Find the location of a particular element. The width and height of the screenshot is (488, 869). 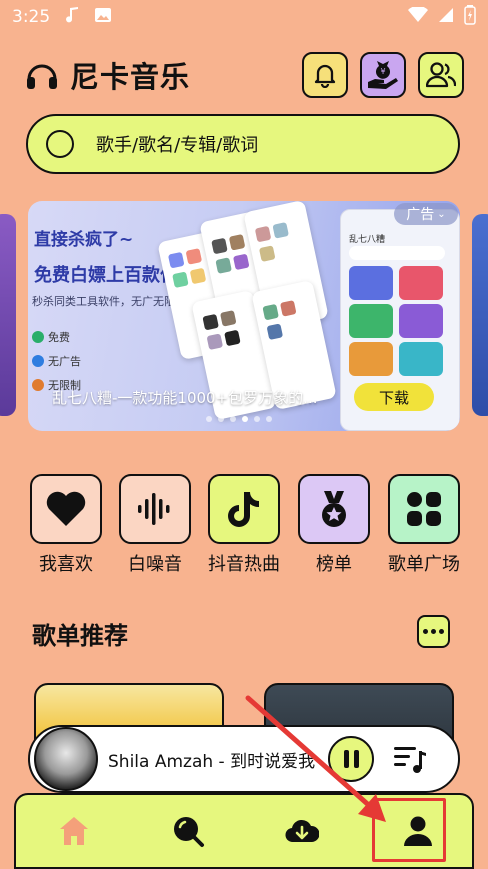

mock-title: 乱七八糟 is located at coordinates (367, 240).